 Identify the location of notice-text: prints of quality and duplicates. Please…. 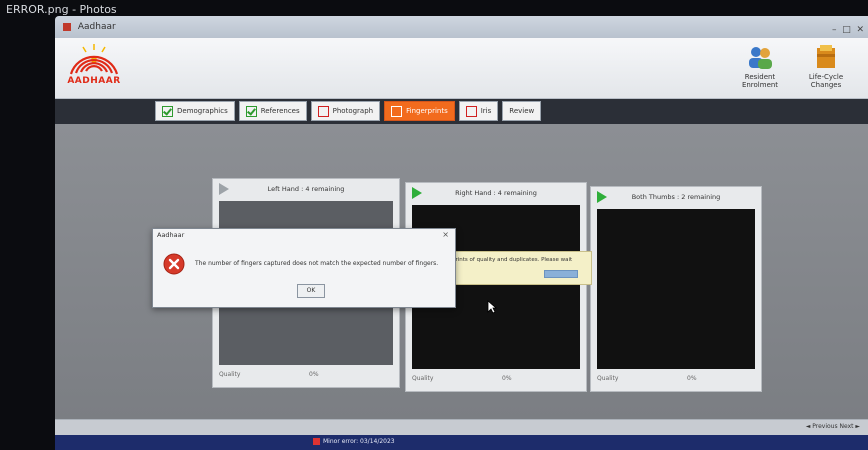
(512, 260).